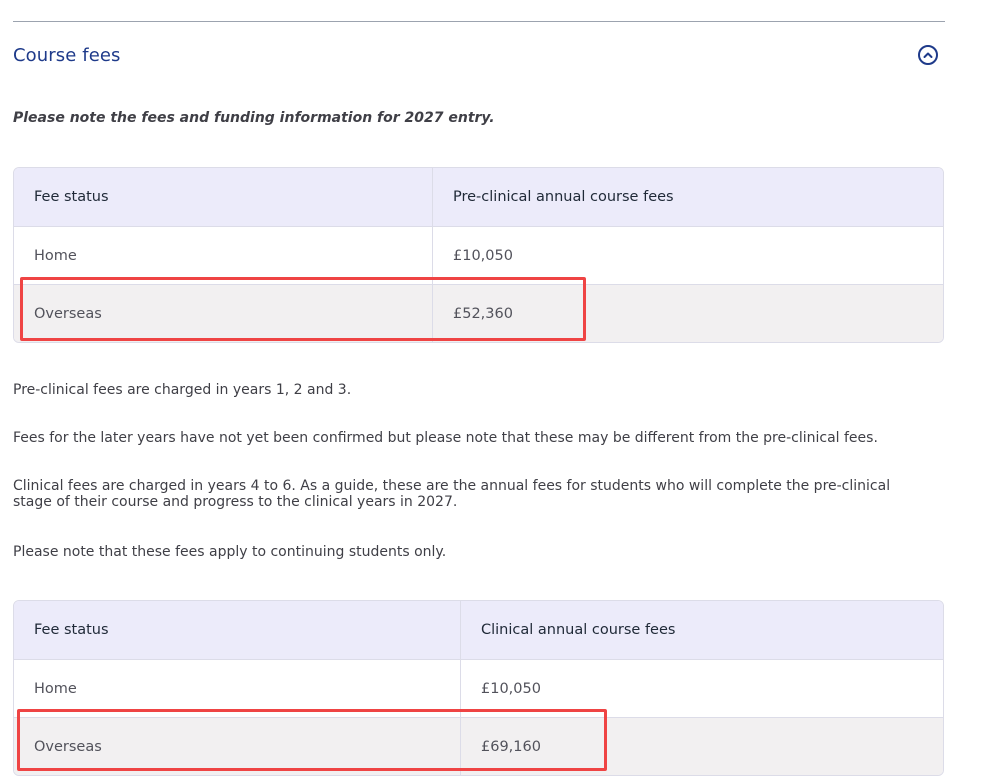  Describe the element at coordinates (563, 197) in the screenshot. I see `header-cell: Pre-clinical annual course fees` at that location.